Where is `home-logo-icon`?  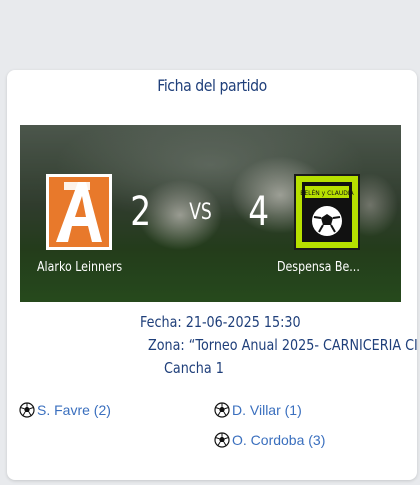
home-logo-icon is located at coordinates (79, 212).